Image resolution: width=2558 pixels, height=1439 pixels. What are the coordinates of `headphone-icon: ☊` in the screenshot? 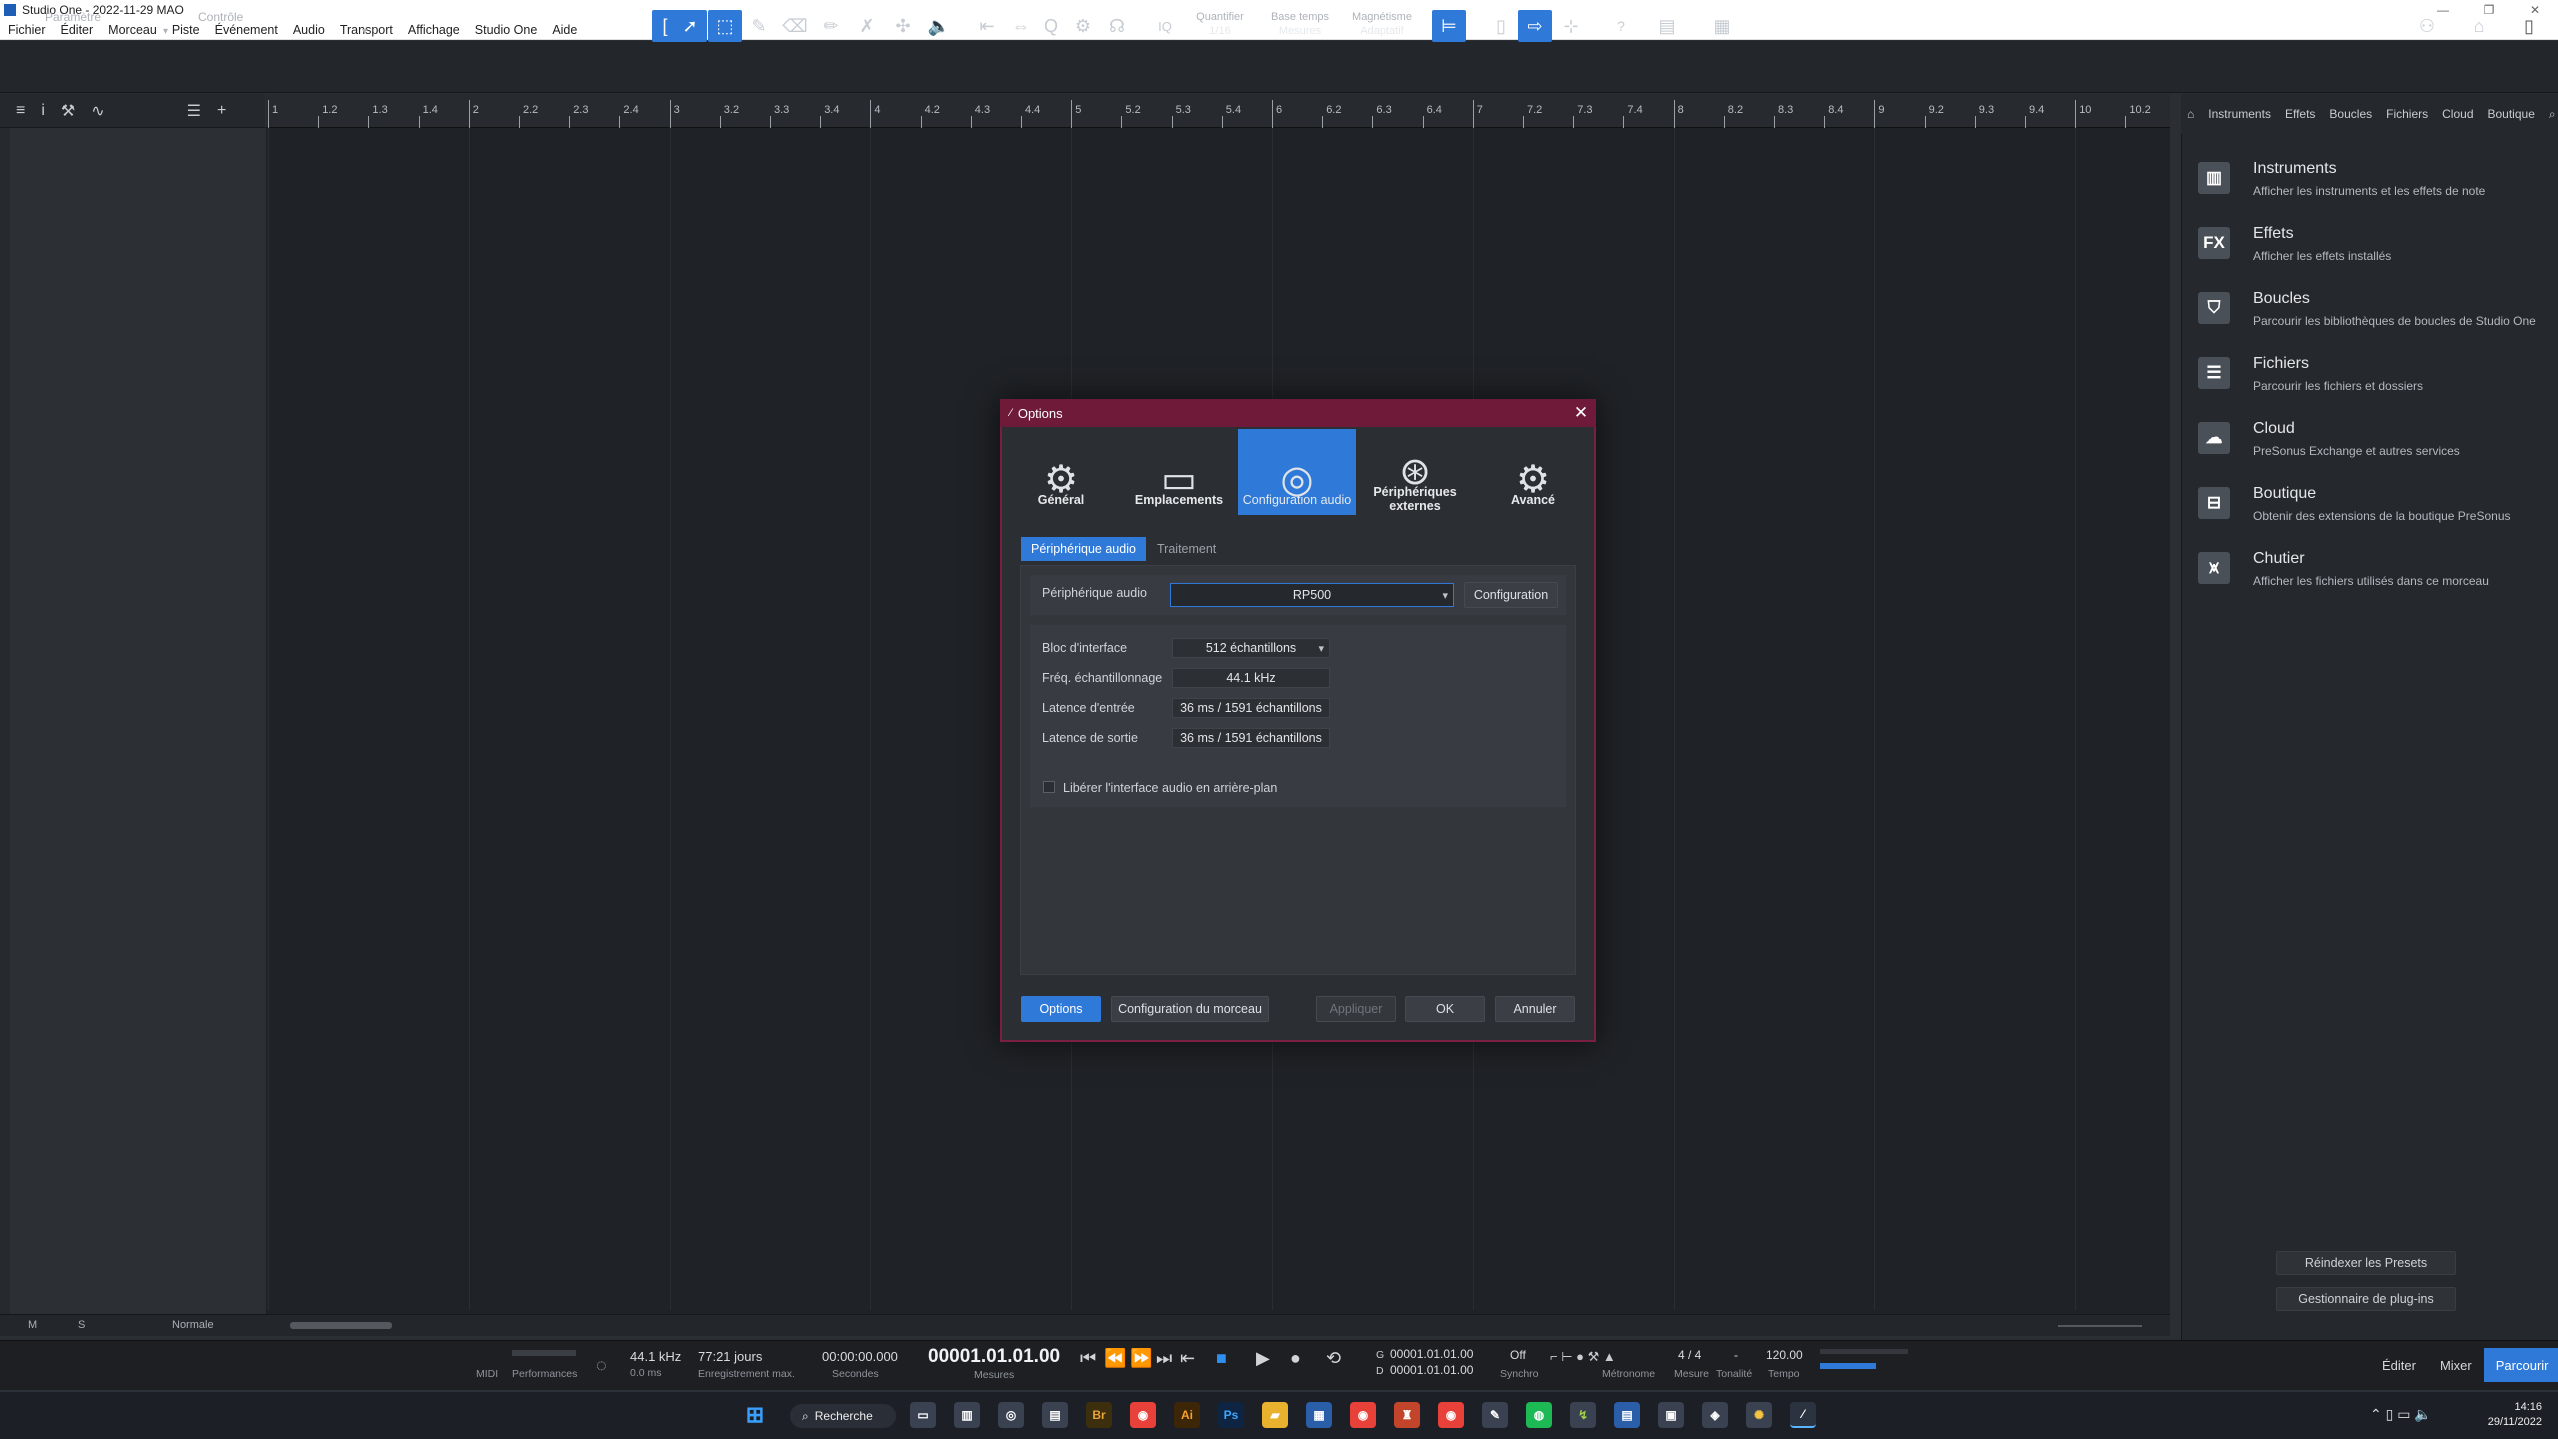 It's located at (1117, 26).